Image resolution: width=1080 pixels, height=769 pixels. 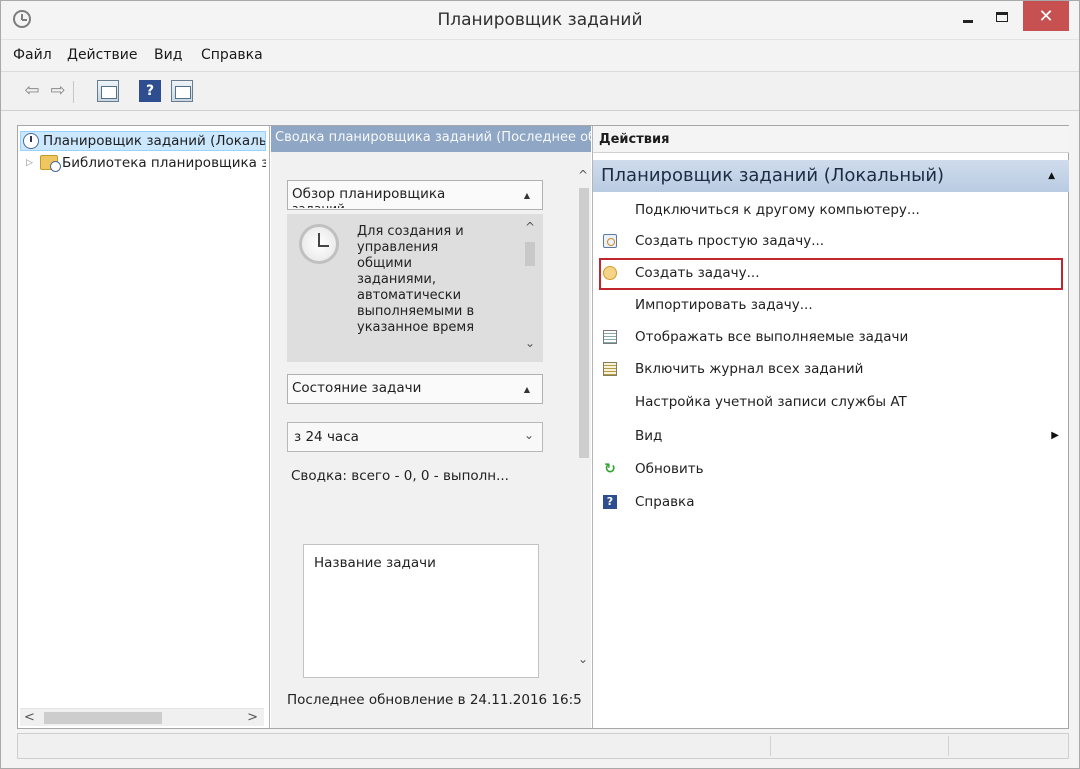 I want to click on actions-group-header: Планировщик заданий (Локальный) ▲, so click(x=831, y=176).